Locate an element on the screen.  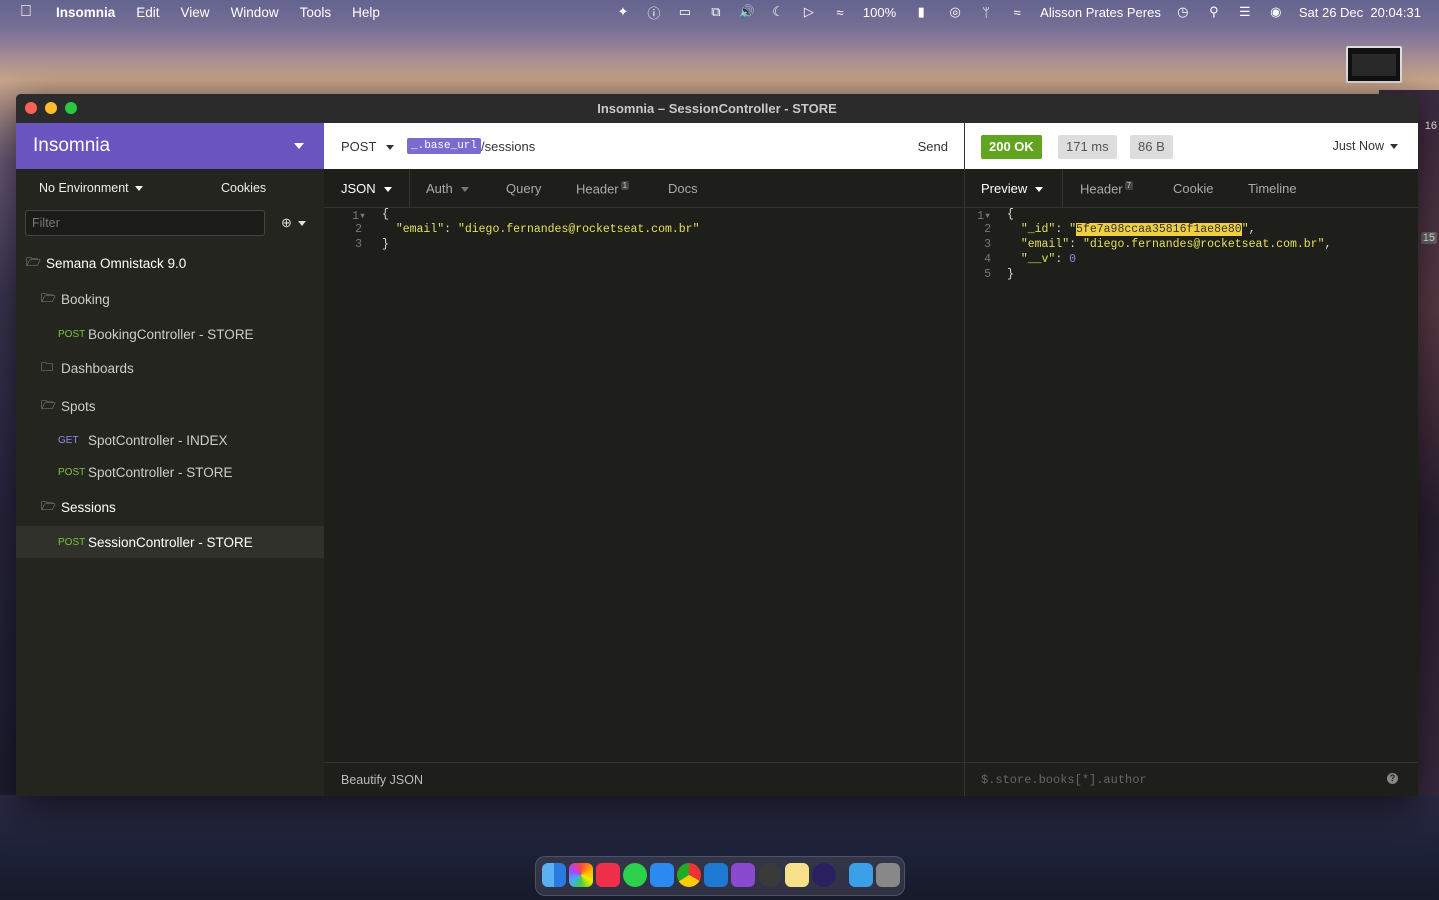
folder-label: Sessions is located at coordinates (88, 507).